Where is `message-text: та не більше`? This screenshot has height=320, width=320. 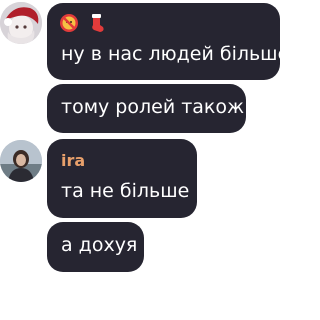
message-text: та не більше is located at coordinates (125, 191).